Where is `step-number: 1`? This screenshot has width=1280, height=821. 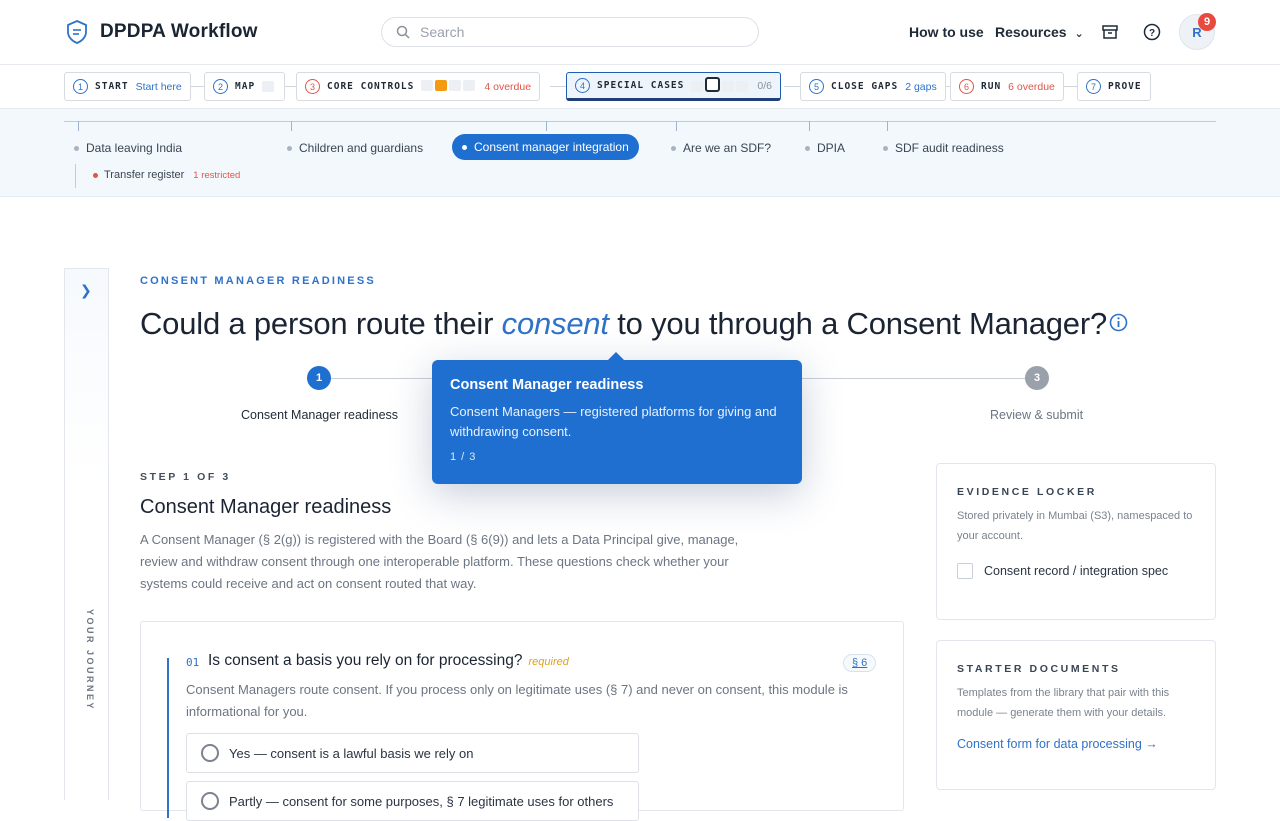 step-number: 1 is located at coordinates (80, 86).